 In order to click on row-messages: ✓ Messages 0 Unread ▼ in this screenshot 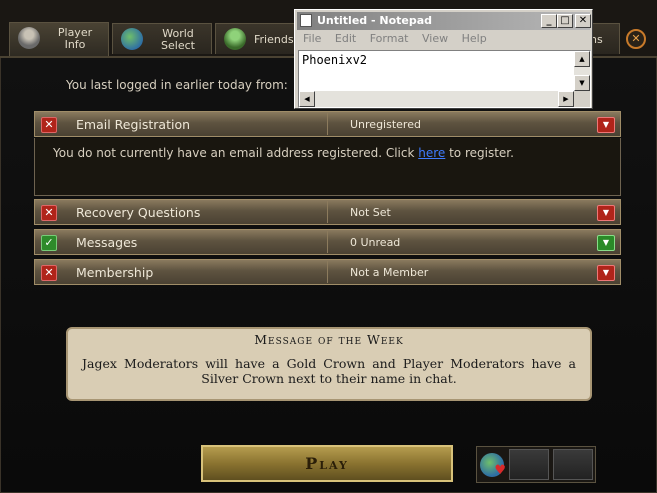, I will do `click(327, 242)`.